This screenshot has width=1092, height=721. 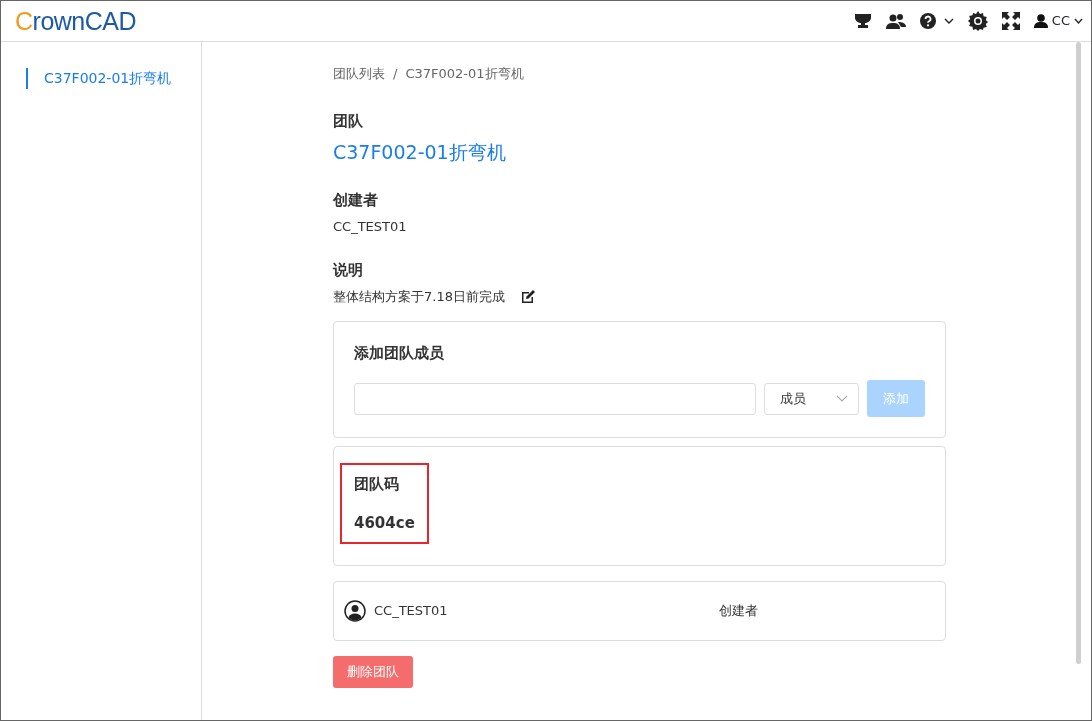 I want to click on user-icon, so click(x=1040, y=21).